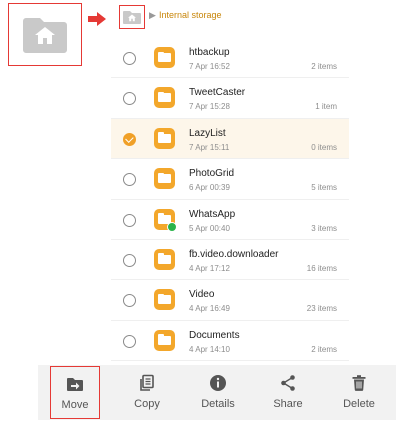  Describe the element at coordinates (218, 404) in the screenshot. I see `details-label: Details` at that location.